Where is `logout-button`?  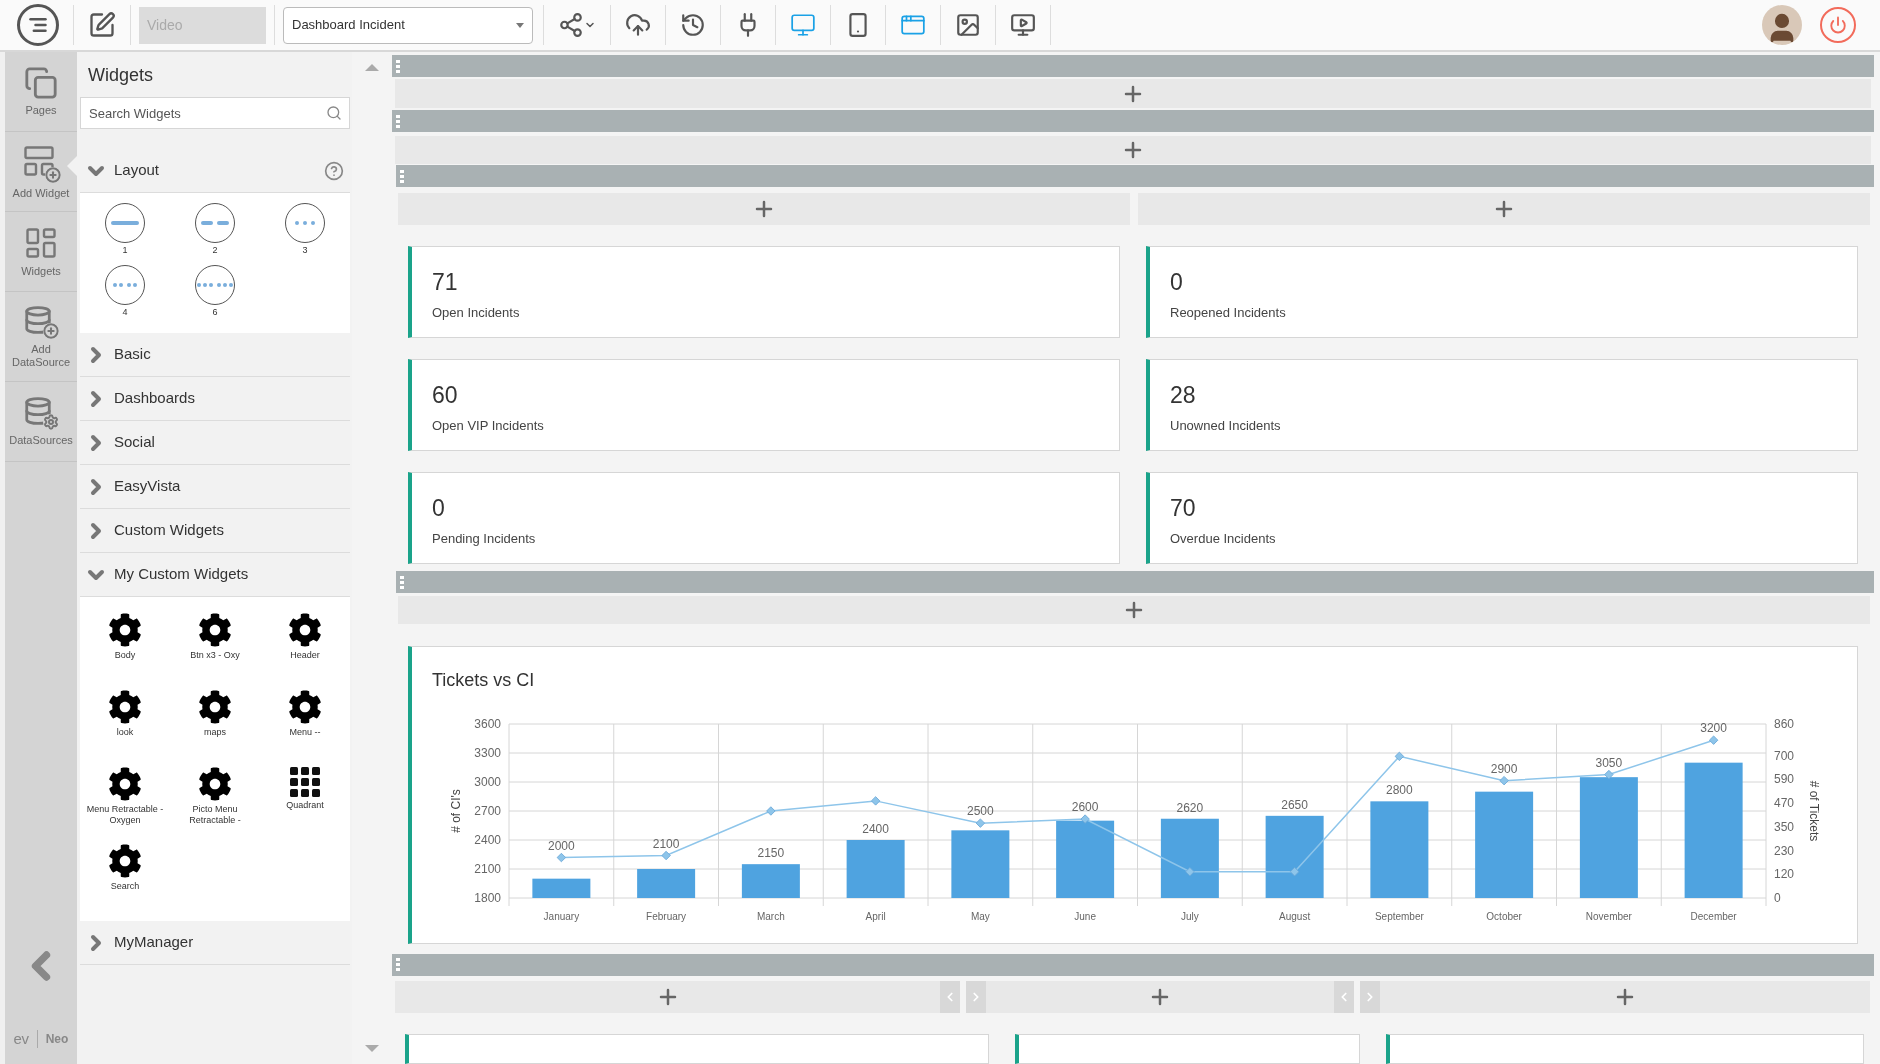
logout-button is located at coordinates (1838, 25).